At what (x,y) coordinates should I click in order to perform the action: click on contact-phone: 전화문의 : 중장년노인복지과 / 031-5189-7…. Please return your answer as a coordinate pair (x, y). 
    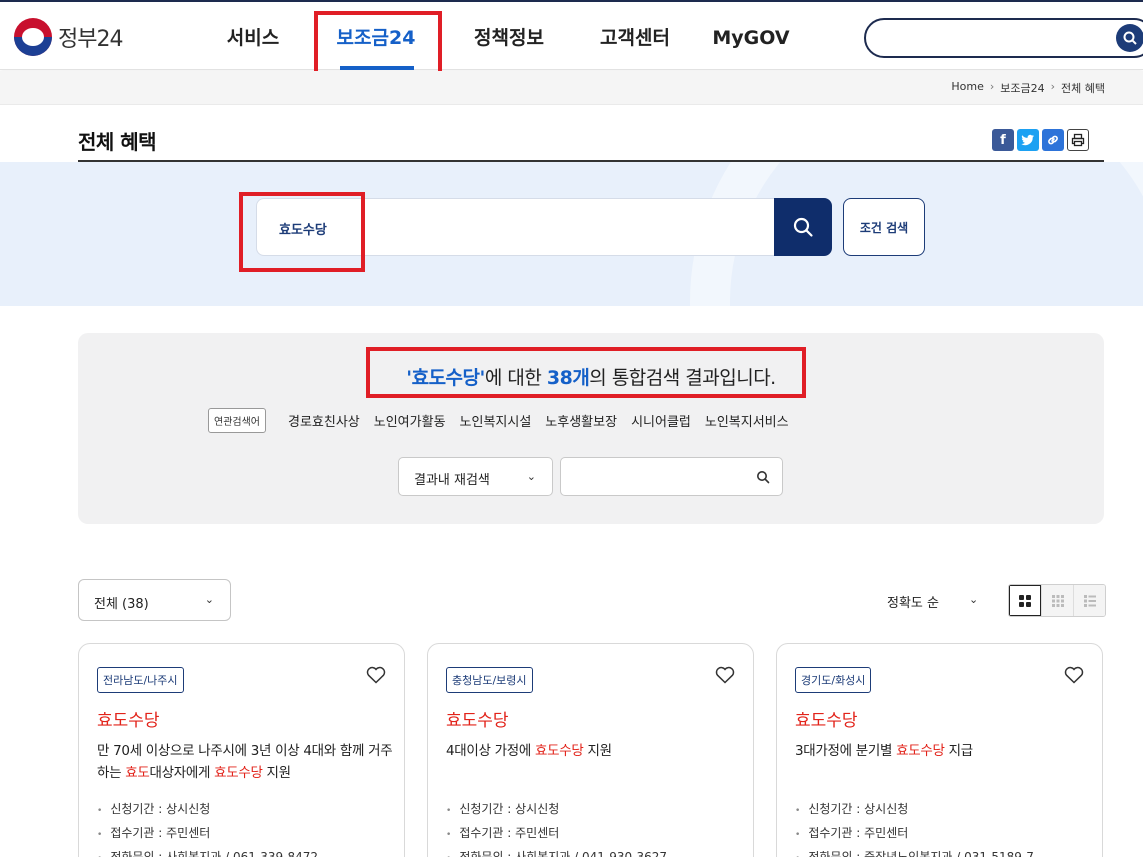
    Looking at the image, I should click on (920, 851).